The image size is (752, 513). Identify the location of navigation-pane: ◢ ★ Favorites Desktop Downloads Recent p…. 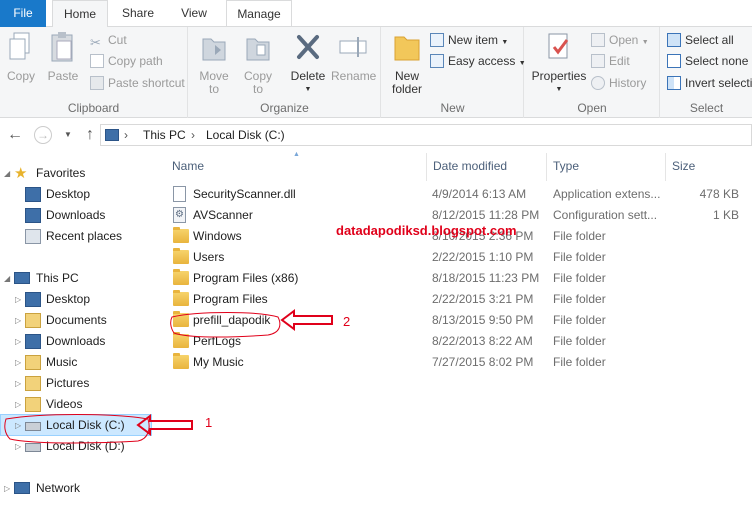
(78, 332).